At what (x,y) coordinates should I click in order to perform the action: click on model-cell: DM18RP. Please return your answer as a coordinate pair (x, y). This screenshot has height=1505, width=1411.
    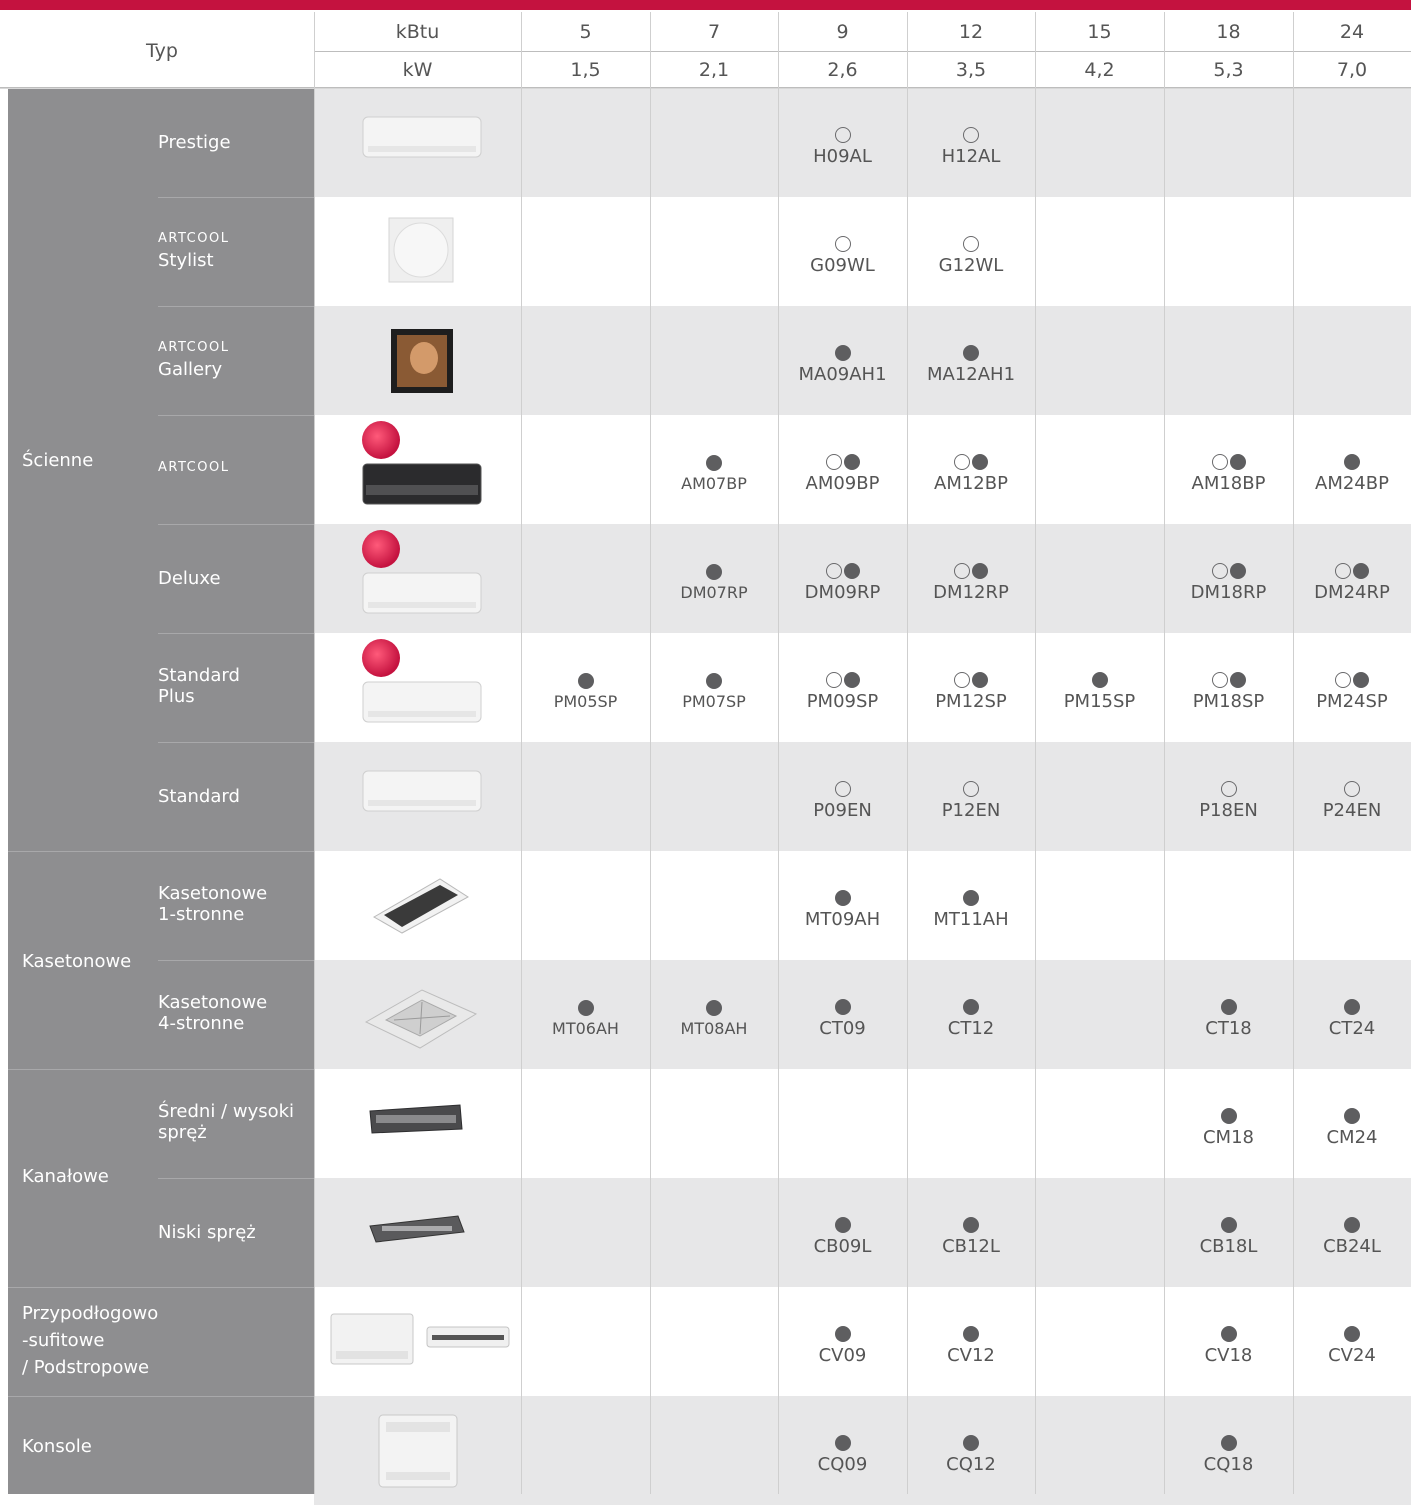
    Looking at the image, I should click on (1228, 582).